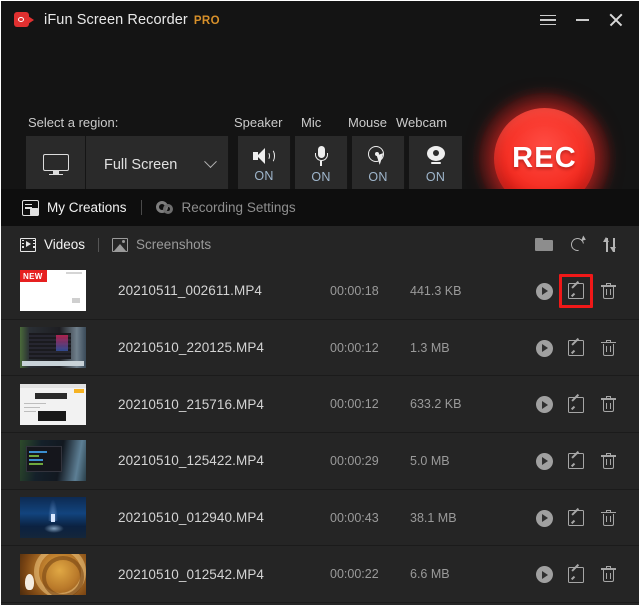 This screenshot has height=606, width=640. What do you see at coordinates (320, 348) in the screenshot?
I see `table-row: 20210510_220125.MP4 00:00:12 1.3 MB` at bounding box center [320, 348].